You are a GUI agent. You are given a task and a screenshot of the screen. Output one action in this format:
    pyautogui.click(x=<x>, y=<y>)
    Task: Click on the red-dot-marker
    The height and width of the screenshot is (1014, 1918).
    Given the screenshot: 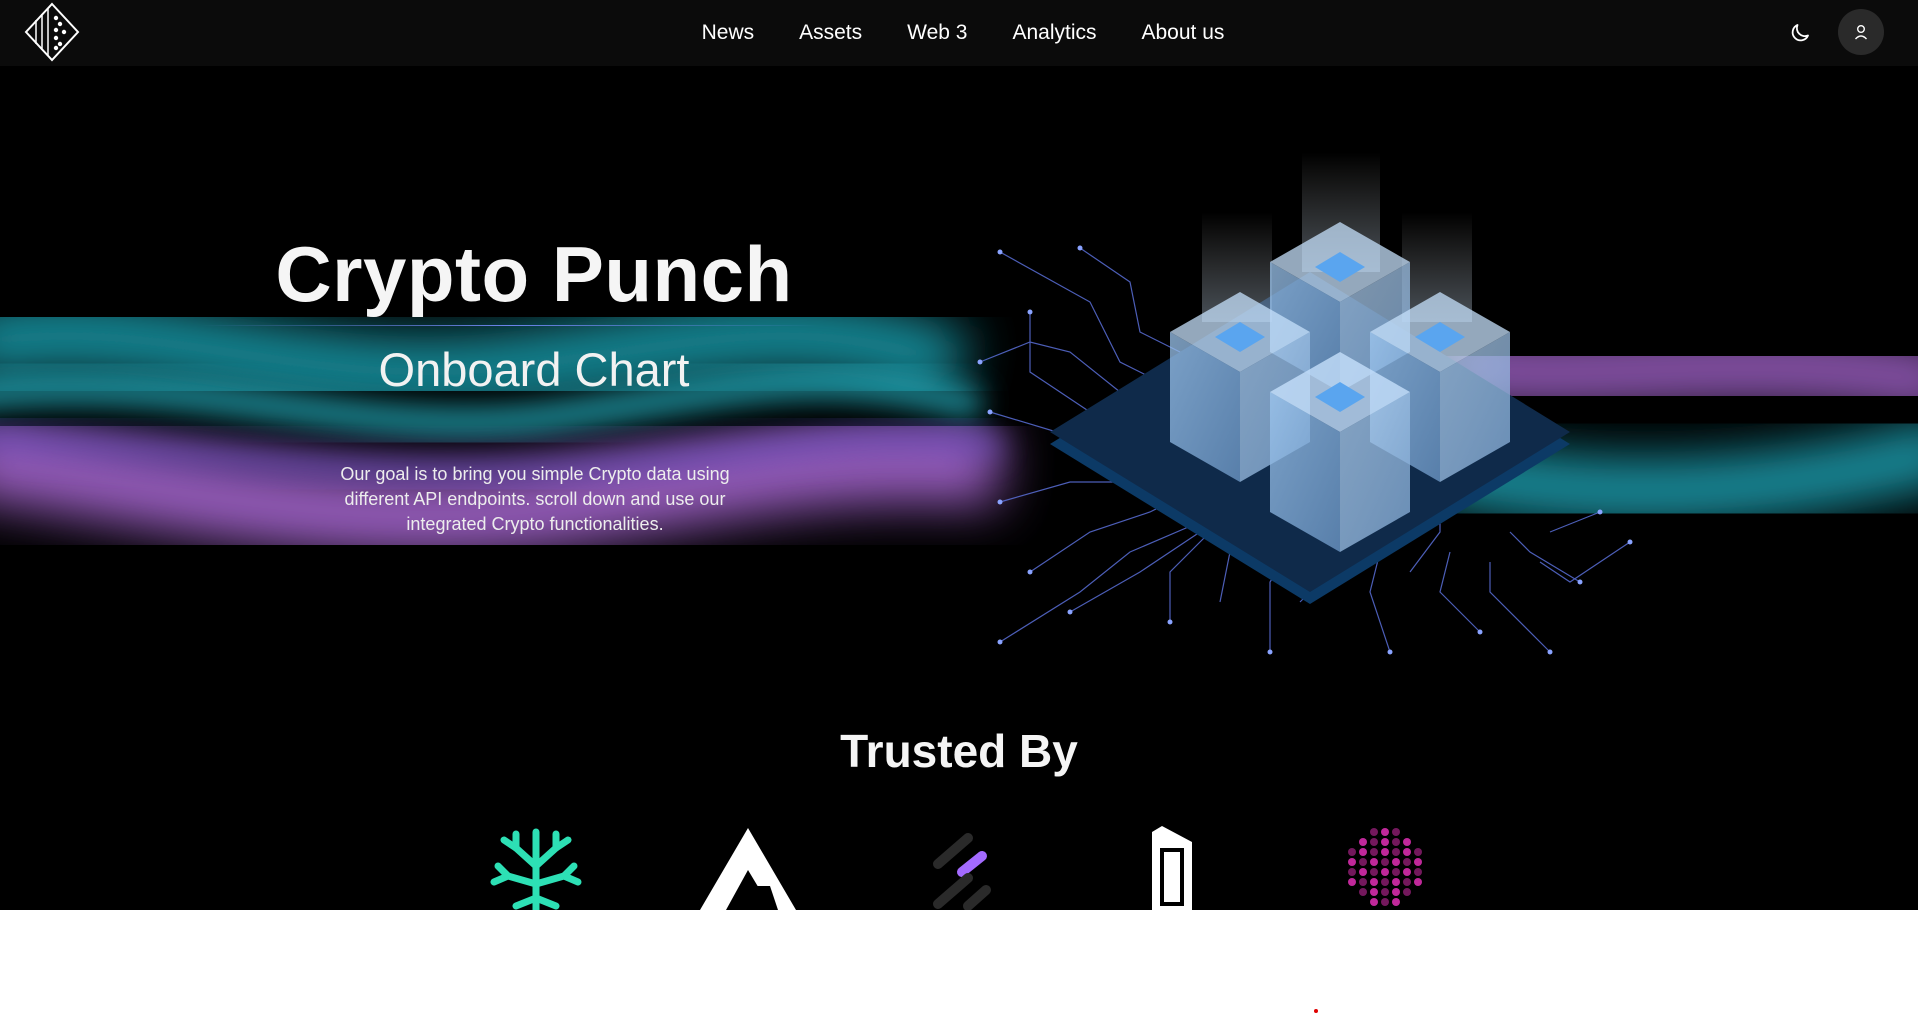 What is the action you would take?
    pyautogui.click(x=1316, y=1011)
    